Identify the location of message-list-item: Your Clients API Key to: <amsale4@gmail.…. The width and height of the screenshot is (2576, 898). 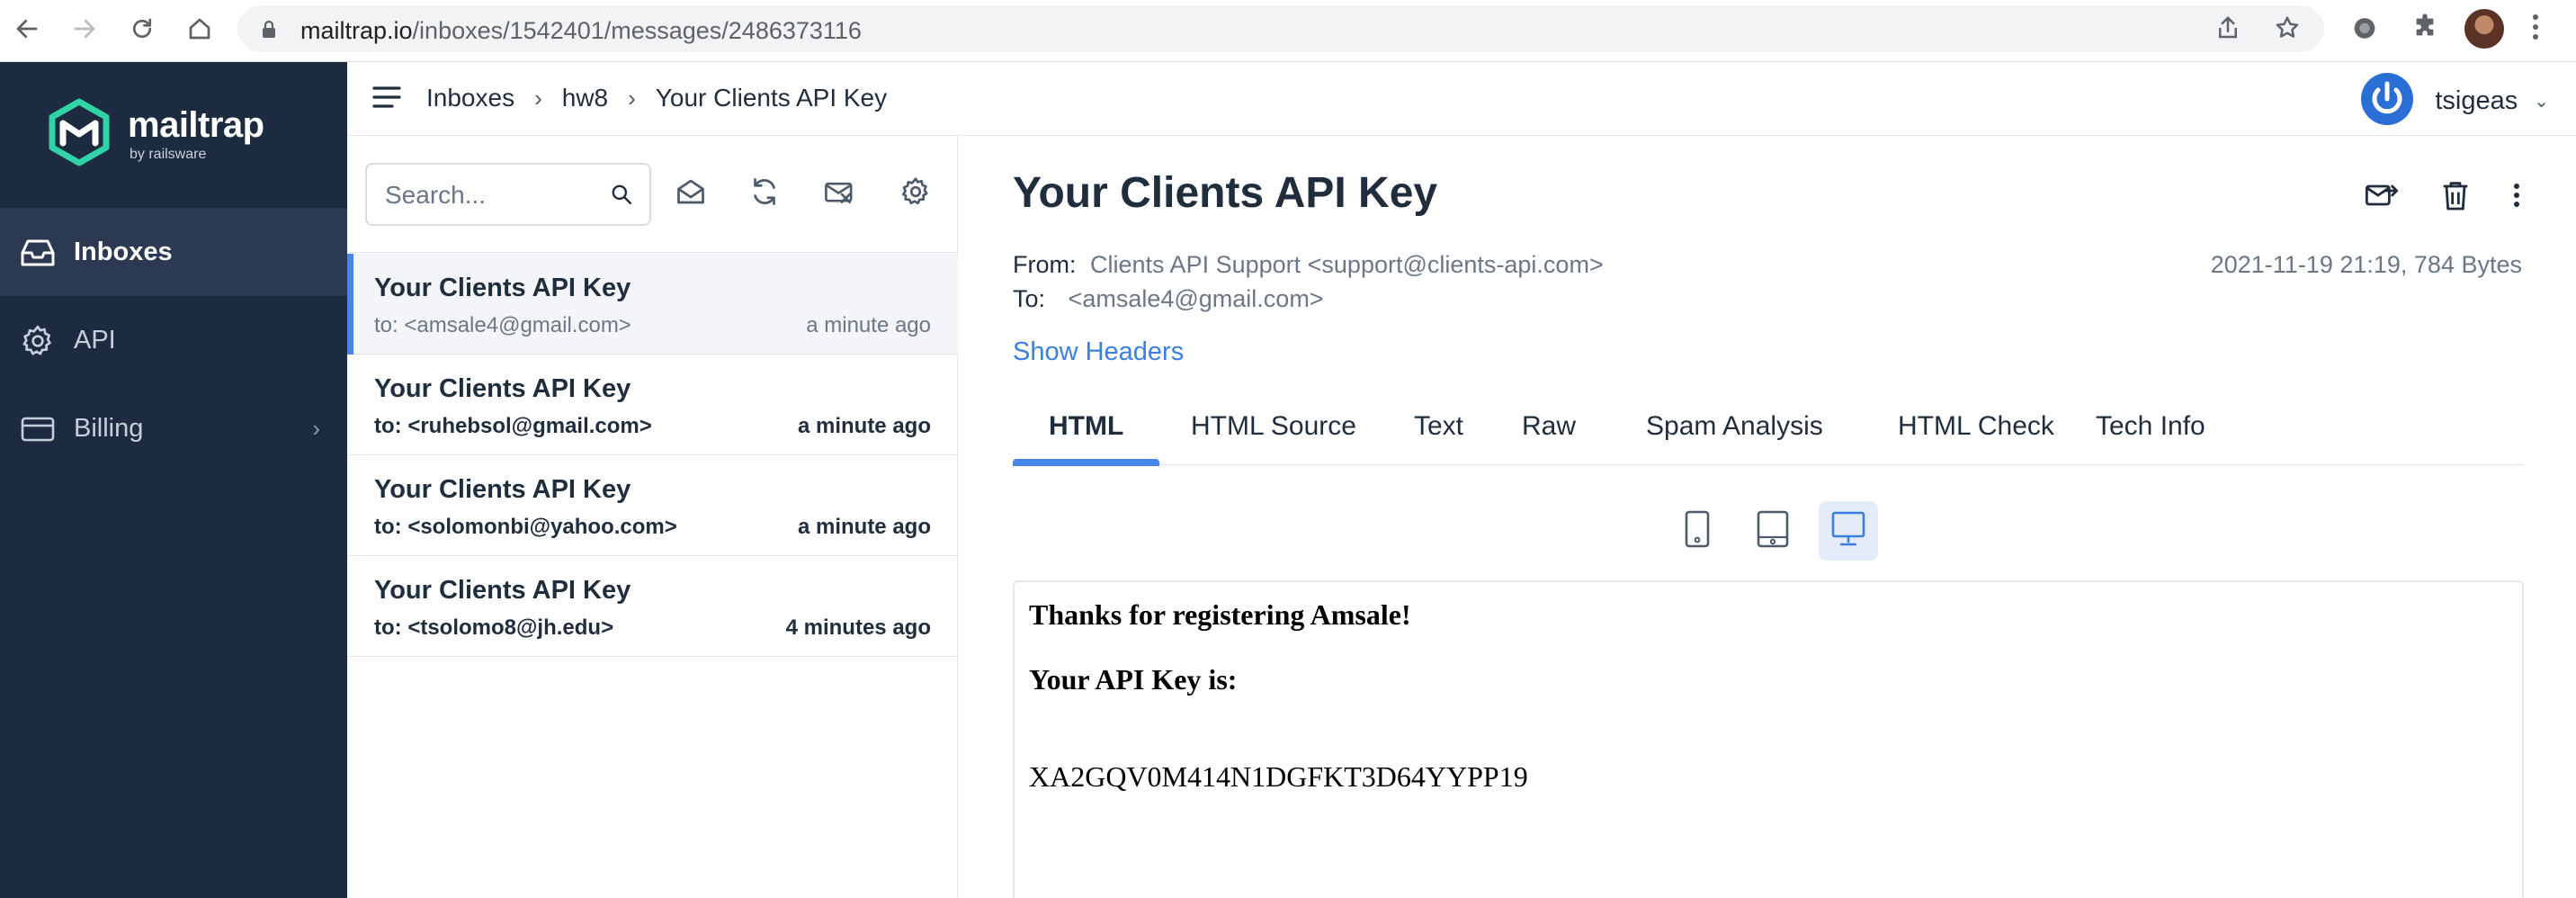
(652, 304).